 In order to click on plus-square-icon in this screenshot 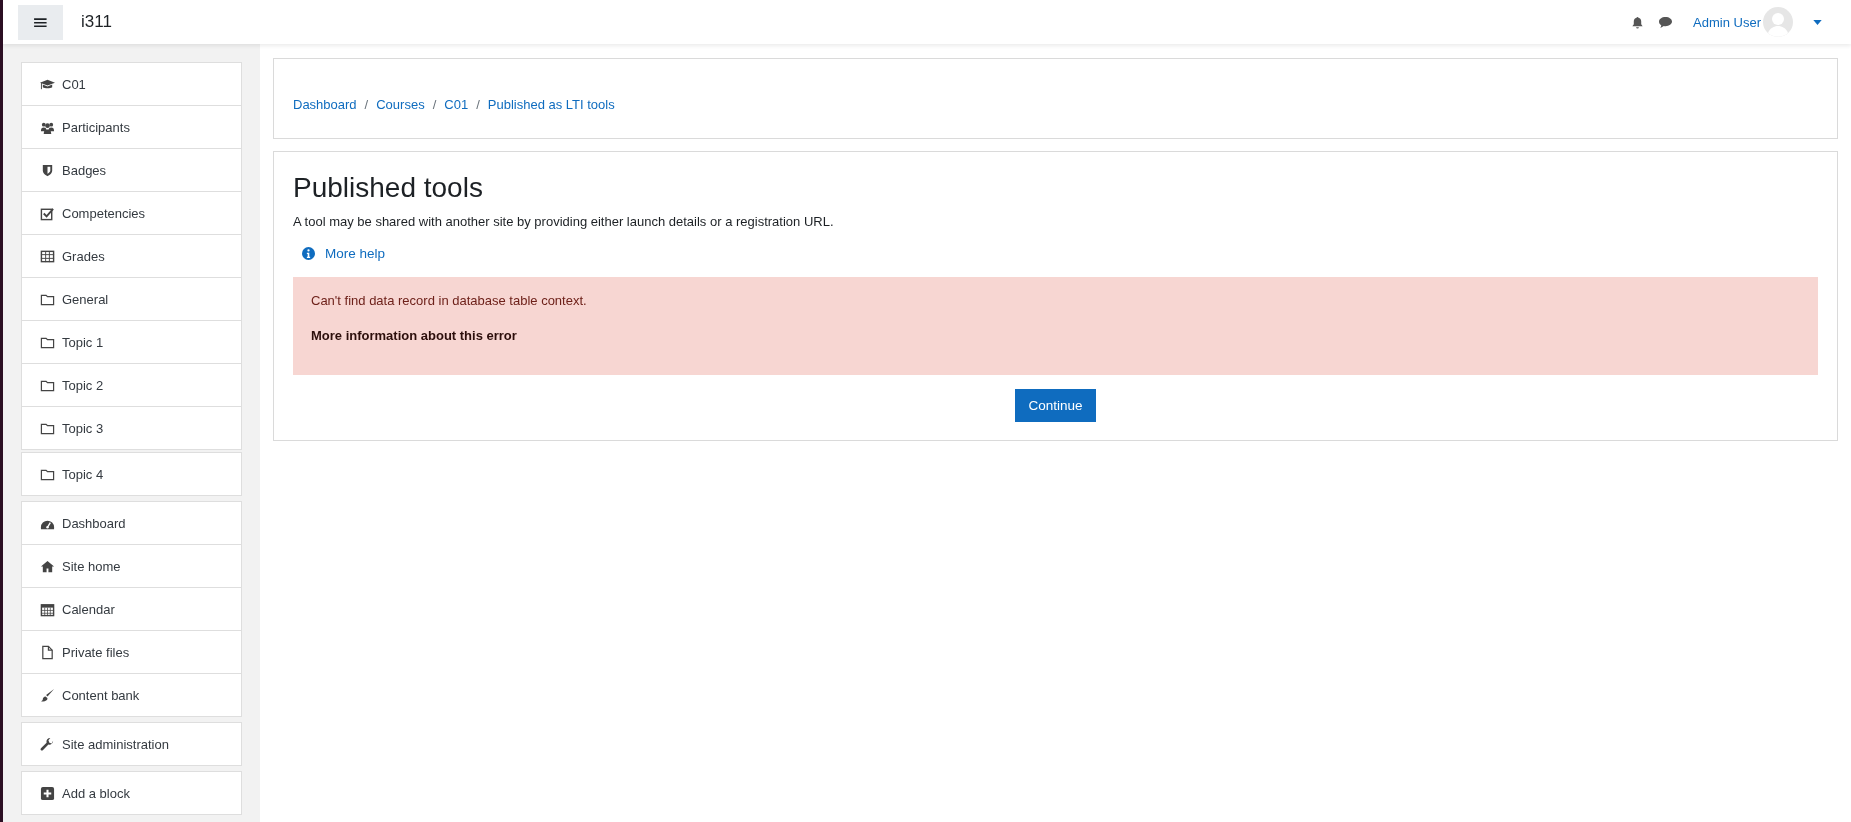, I will do `click(47, 793)`.